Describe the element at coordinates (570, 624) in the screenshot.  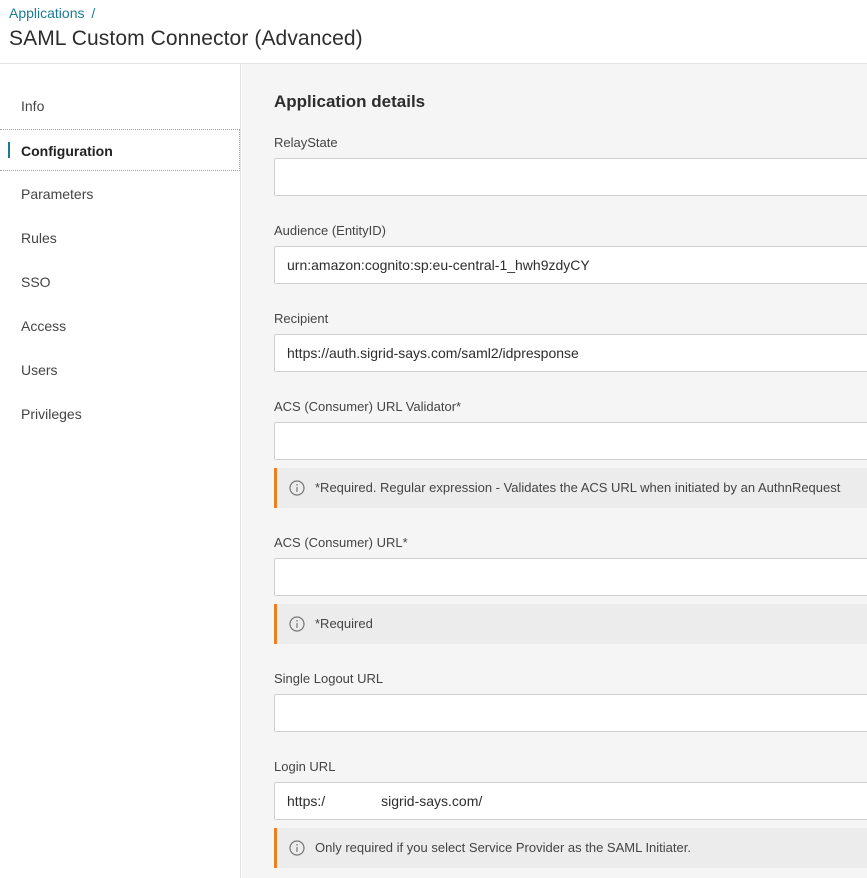
I see `acs-url-info: *Required` at that location.